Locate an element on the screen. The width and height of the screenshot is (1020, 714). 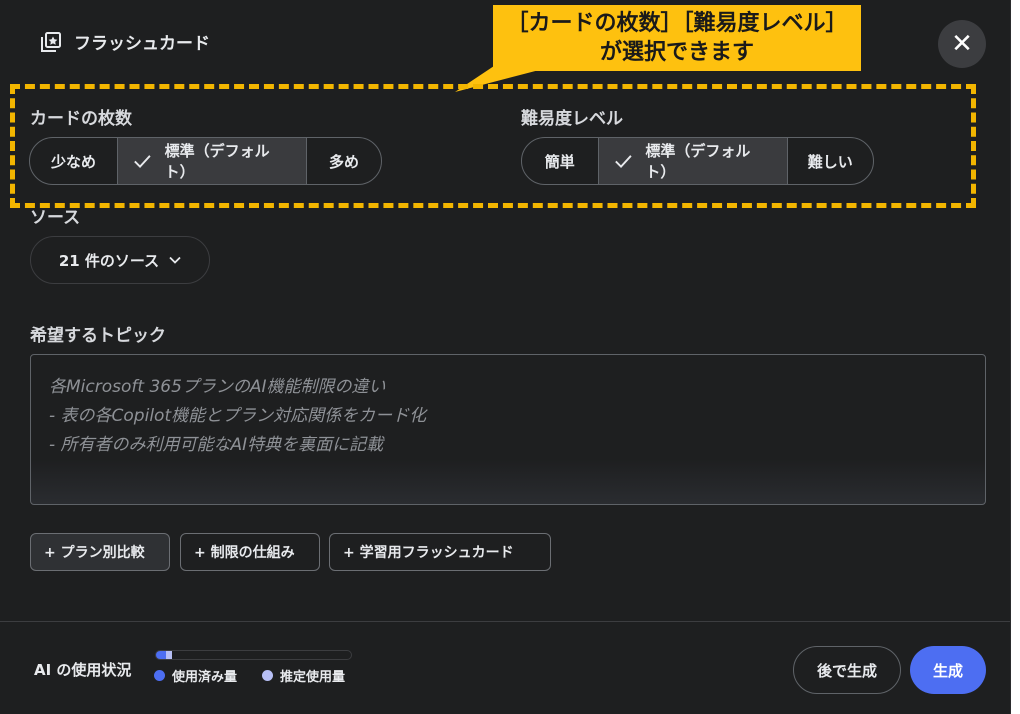
placeholder-line: - 所有者のみ利用可能なAI特典を裏面に記載 is located at coordinates (216, 445).